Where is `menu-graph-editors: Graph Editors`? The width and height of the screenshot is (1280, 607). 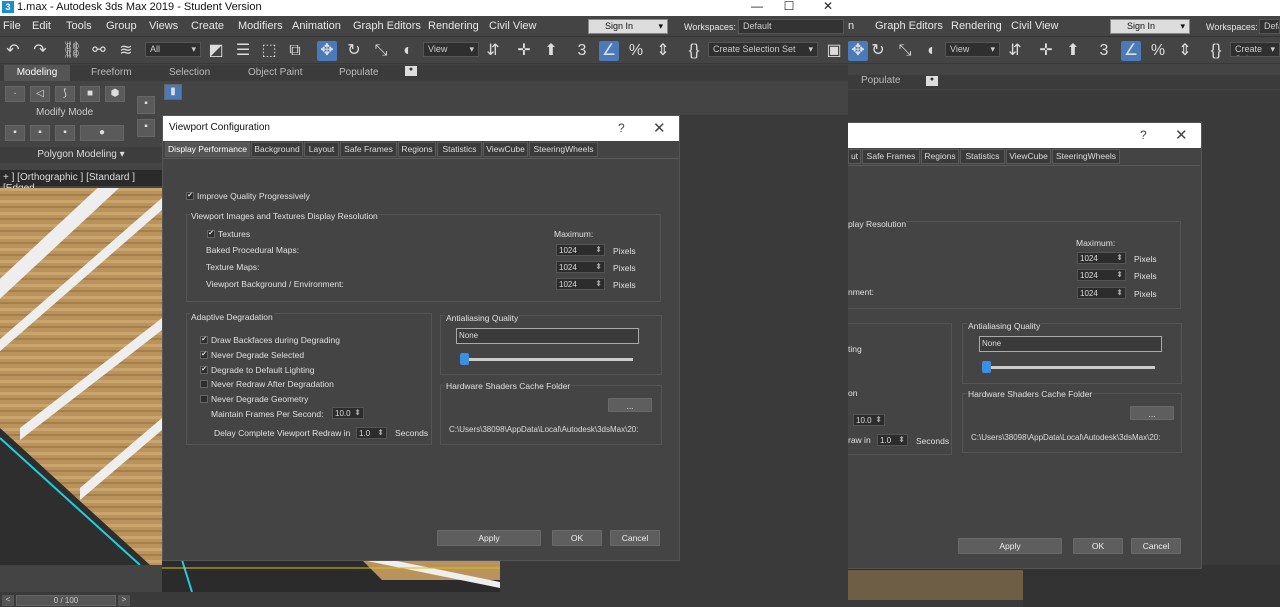
menu-graph-editors: Graph Editors is located at coordinates (387, 26).